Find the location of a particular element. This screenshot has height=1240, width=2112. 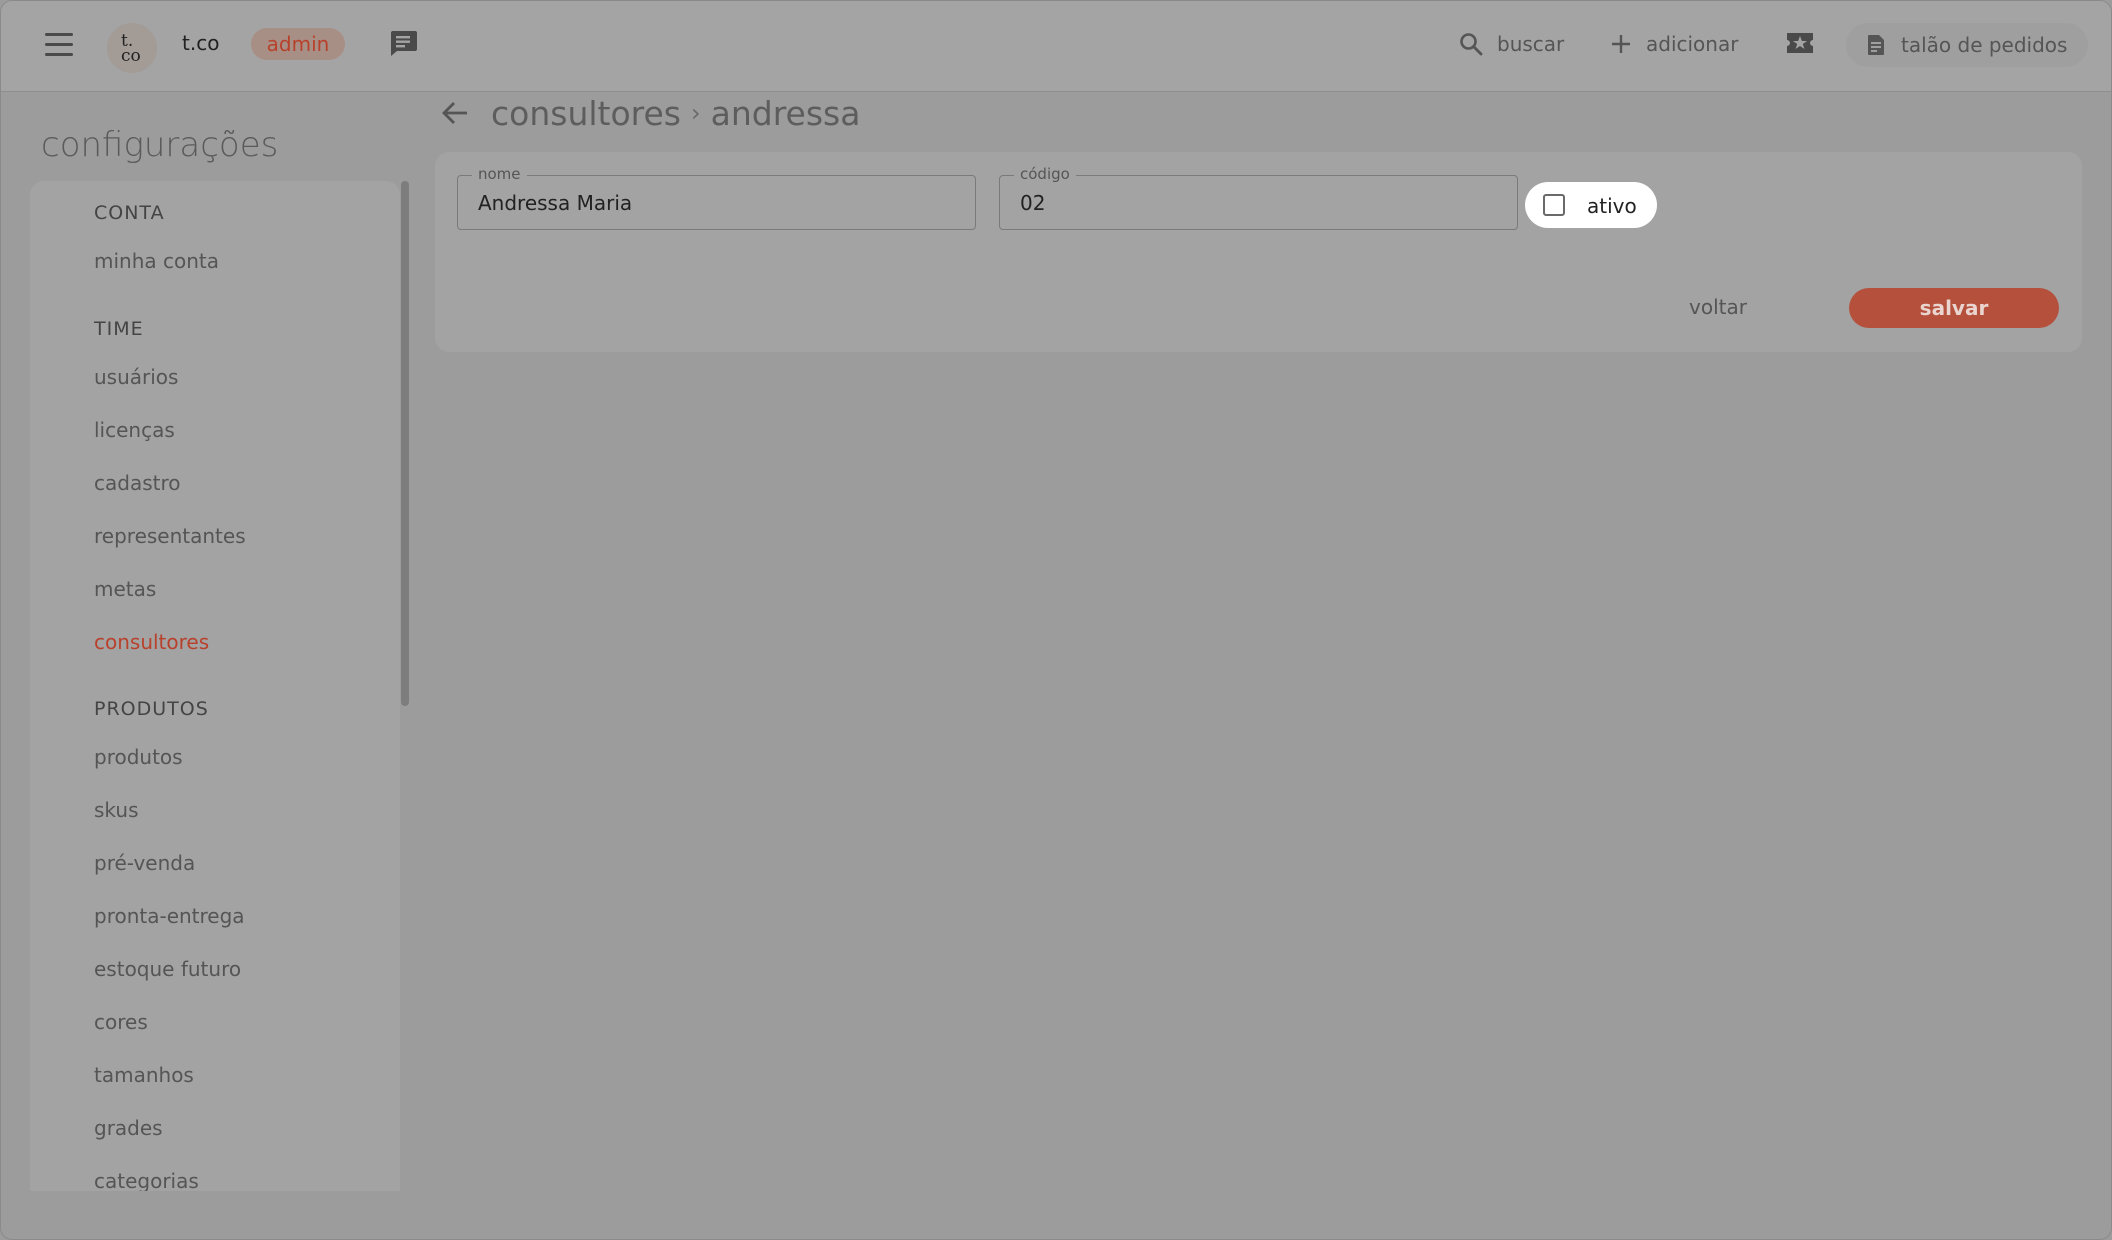

add-label: adicionar is located at coordinates (1692, 44).